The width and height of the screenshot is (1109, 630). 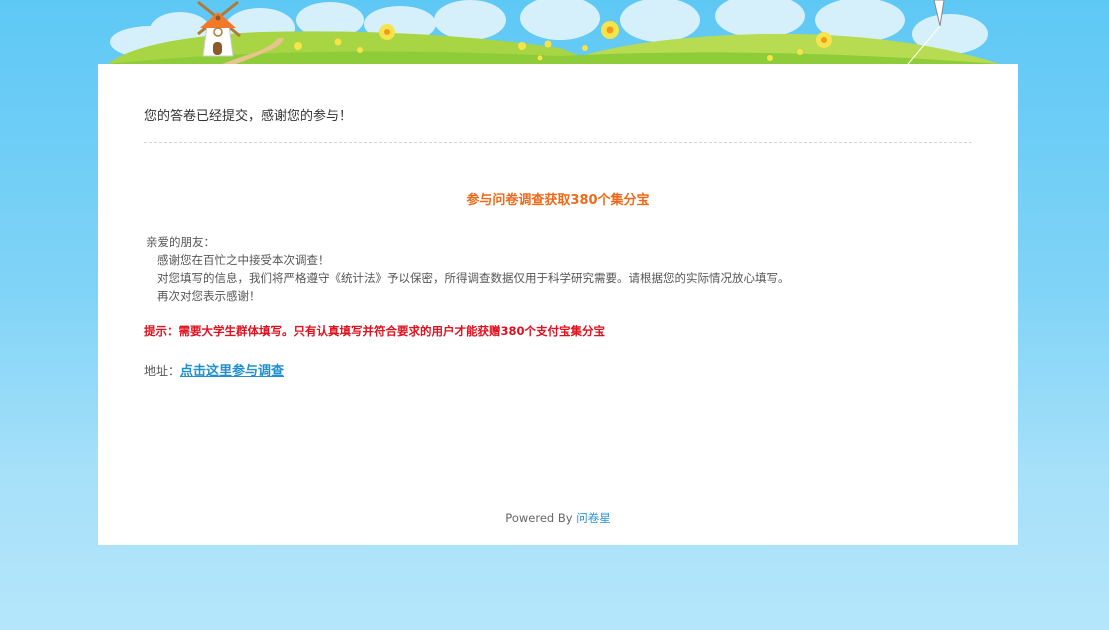 What do you see at coordinates (558, 142) in the screenshot?
I see `dashed-divider` at bounding box center [558, 142].